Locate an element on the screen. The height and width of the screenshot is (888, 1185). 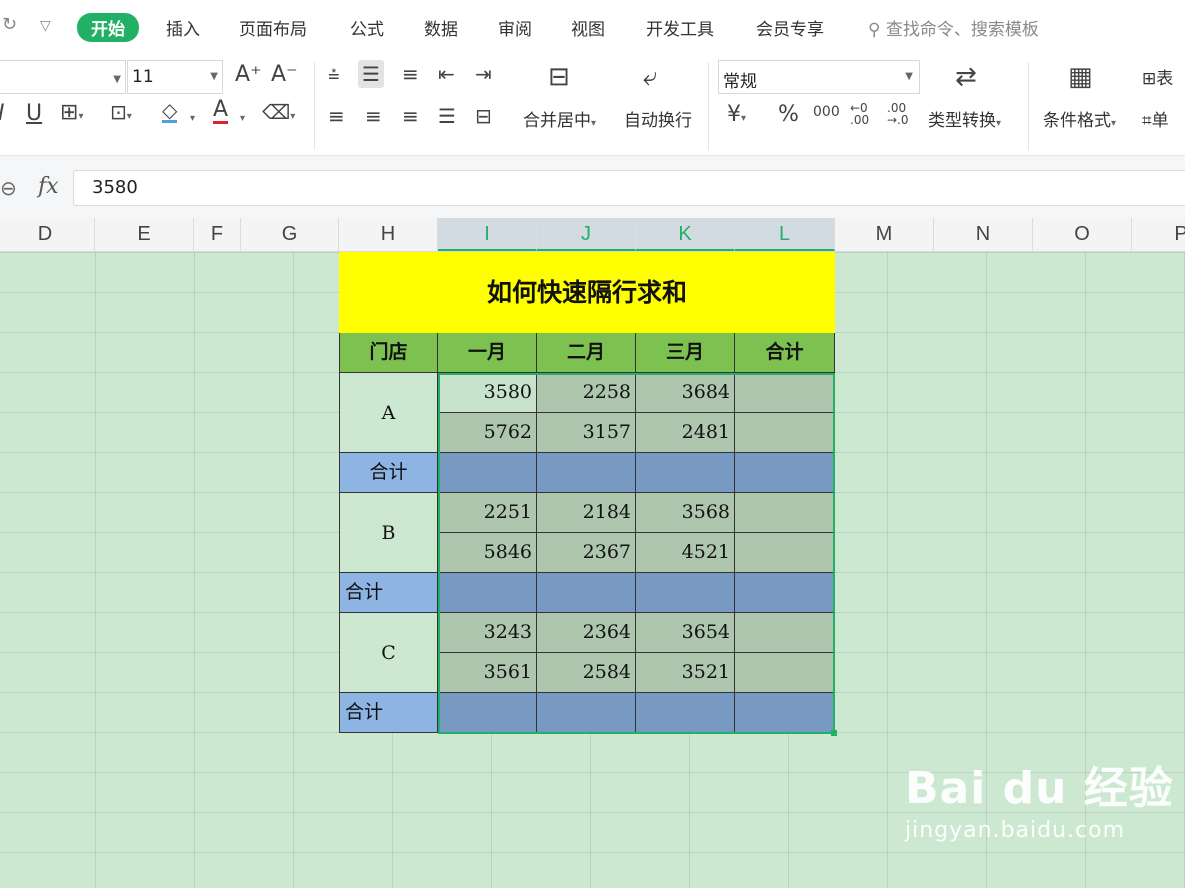
align-left-icon: ≡ is located at coordinates (336, 116).